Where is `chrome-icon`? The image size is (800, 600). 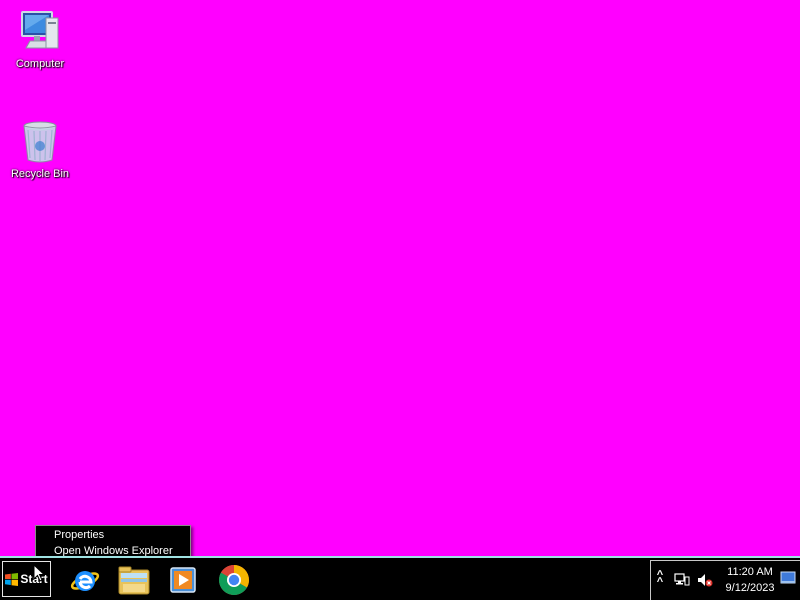 chrome-icon is located at coordinates (234, 580).